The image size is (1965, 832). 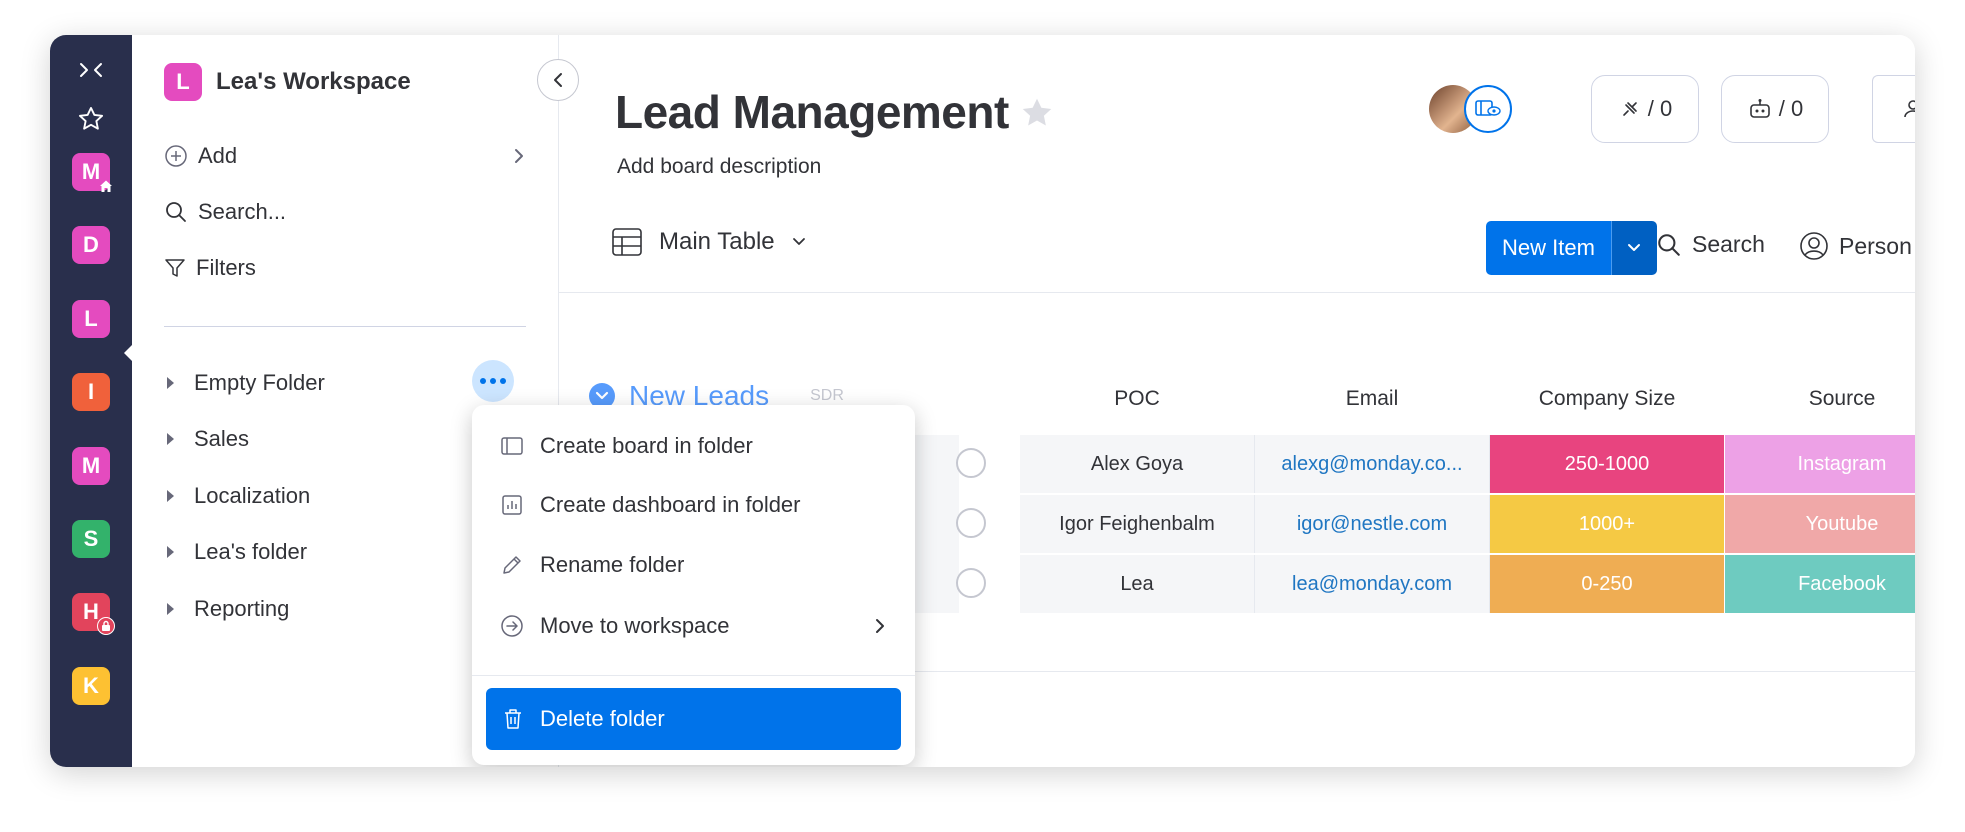 I want to click on search-label: Search, so click(x=1728, y=244).